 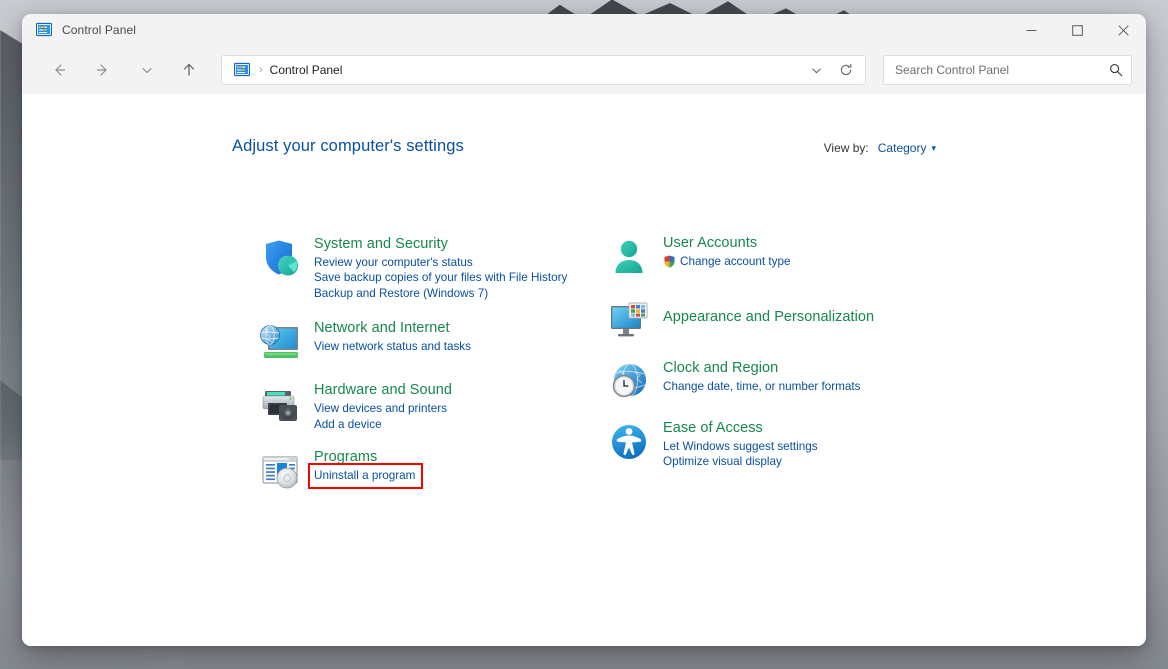 What do you see at coordinates (242, 70) in the screenshot?
I see `breadcrumb-control-panel-icon` at bounding box center [242, 70].